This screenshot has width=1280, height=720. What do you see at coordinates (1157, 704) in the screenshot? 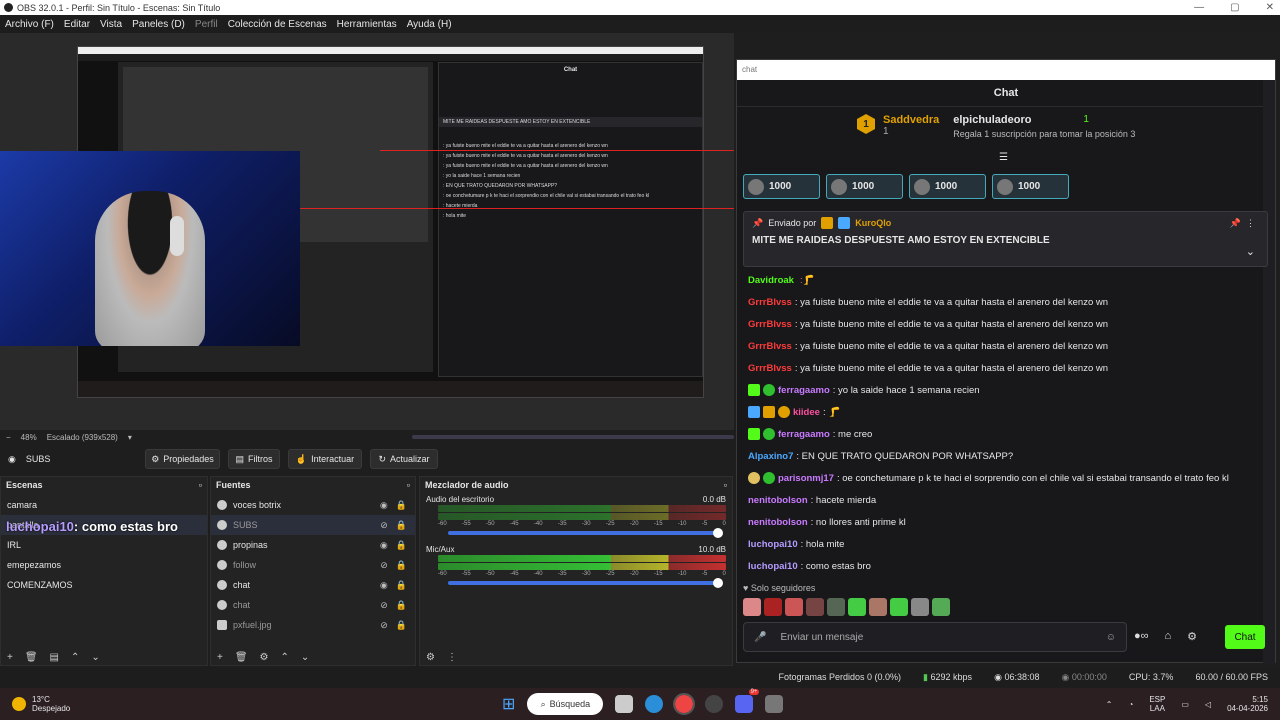
I see `language-indicator: ESP LAA` at bounding box center [1157, 704].